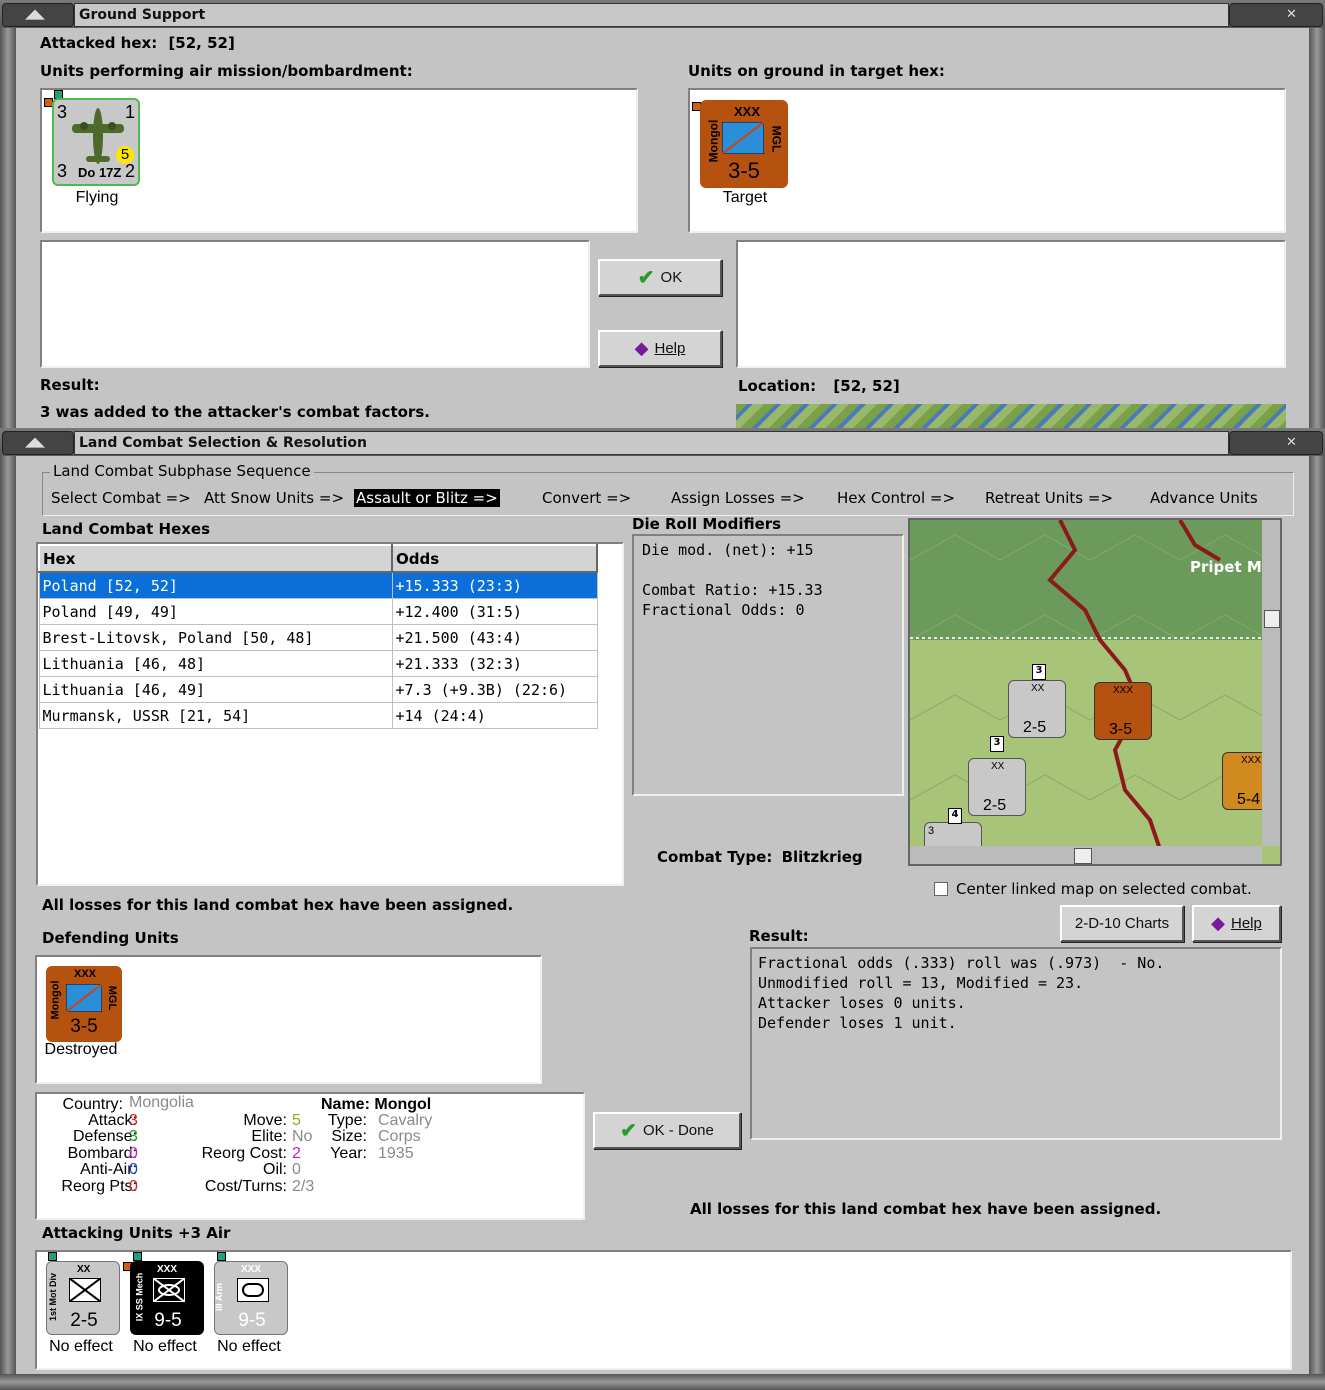  Describe the element at coordinates (62, 112) in the screenshot. I see `air-unit-top-left: 3` at that location.